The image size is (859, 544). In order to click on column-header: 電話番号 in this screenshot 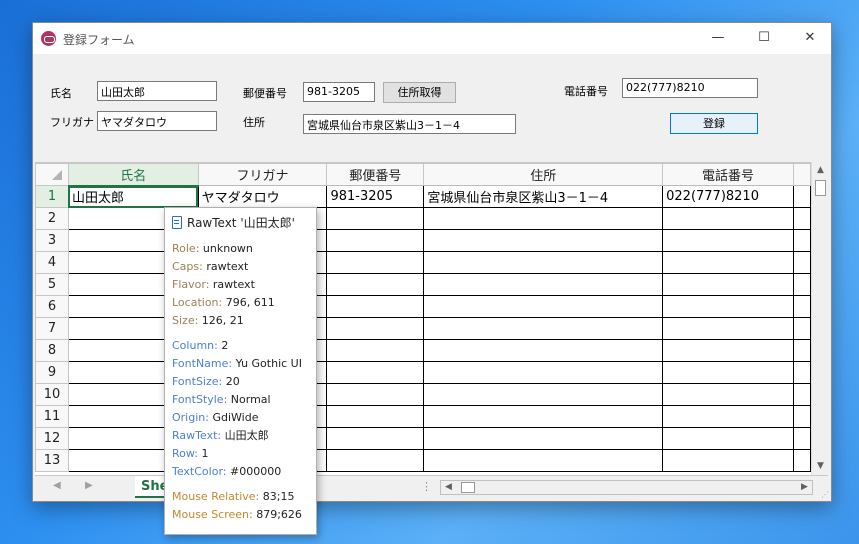, I will do `click(728, 174)`.